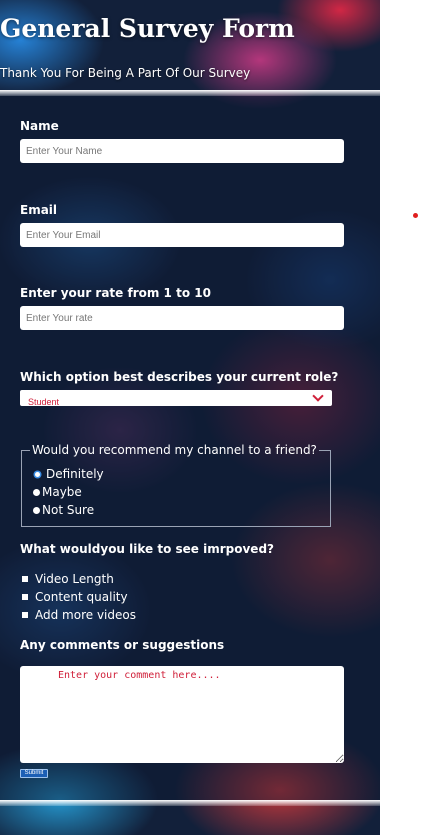 The image size is (421, 835). What do you see at coordinates (37, 474) in the screenshot?
I see `radio-checked-icon` at bounding box center [37, 474].